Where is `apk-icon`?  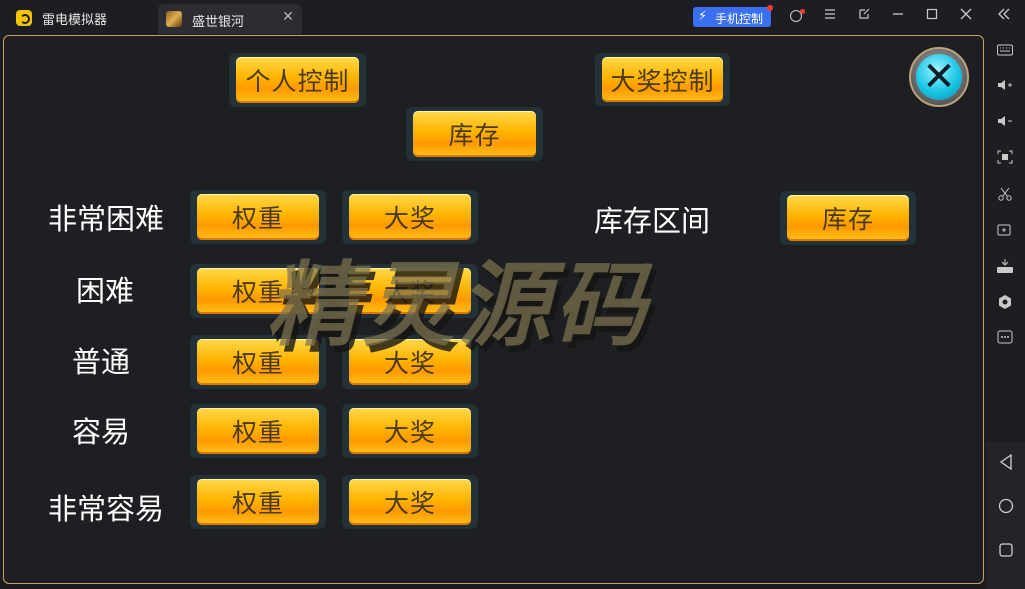
apk-icon is located at coordinates (1005, 268).